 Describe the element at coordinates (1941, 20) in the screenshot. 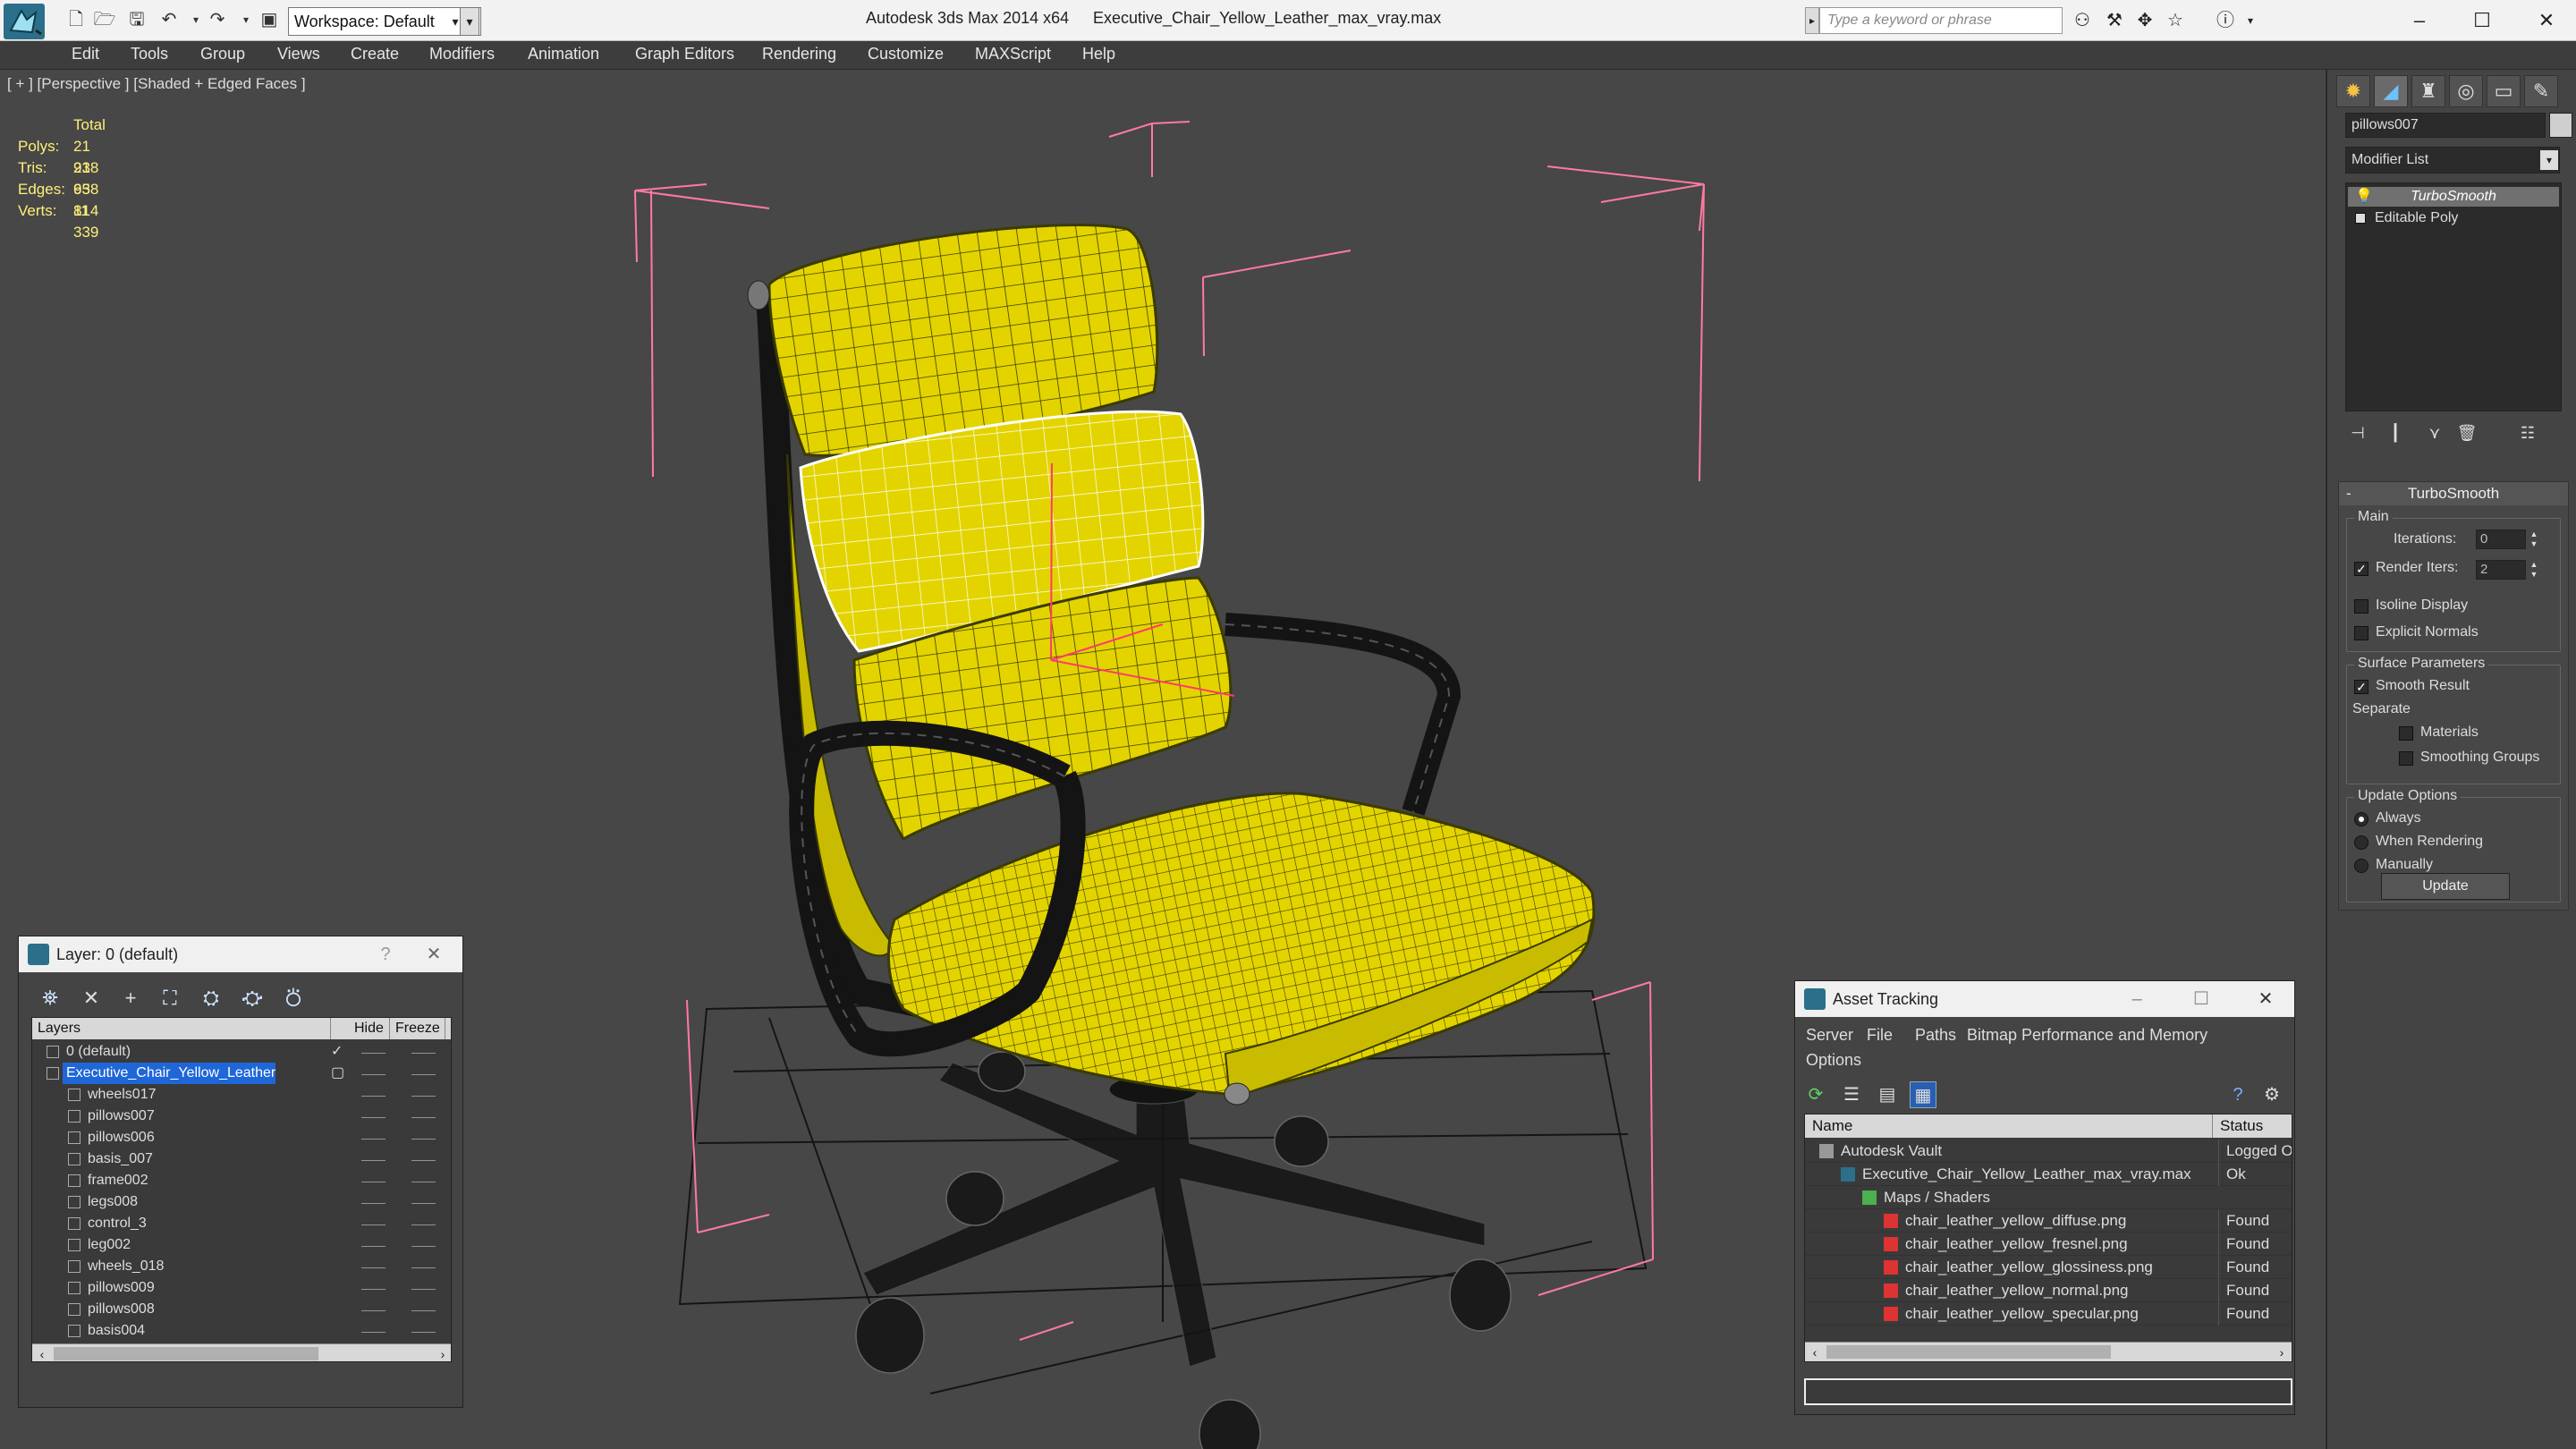

I see `search-input: Type a keyword or phrase` at that location.